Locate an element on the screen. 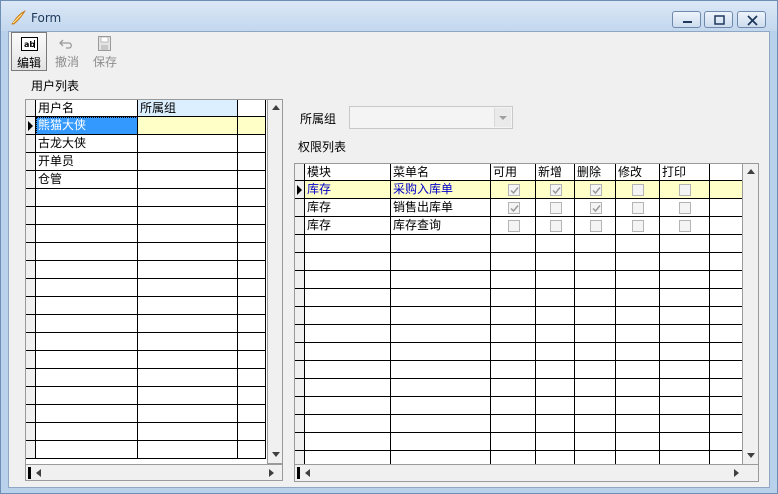 This screenshot has height=494, width=778. column-header-print: 打印 is located at coordinates (685, 172).